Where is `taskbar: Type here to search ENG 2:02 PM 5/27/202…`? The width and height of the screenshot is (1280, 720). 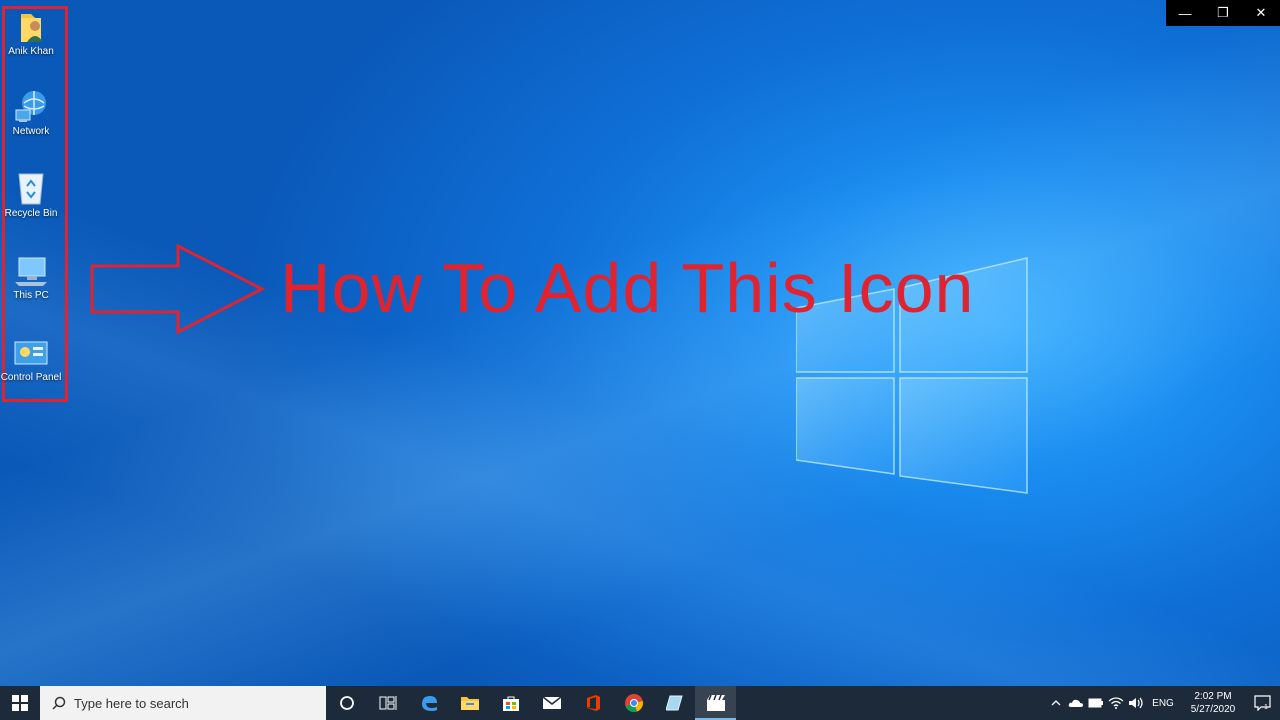
taskbar: Type here to search ENG 2:02 PM 5/27/202… is located at coordinates (640, 703).